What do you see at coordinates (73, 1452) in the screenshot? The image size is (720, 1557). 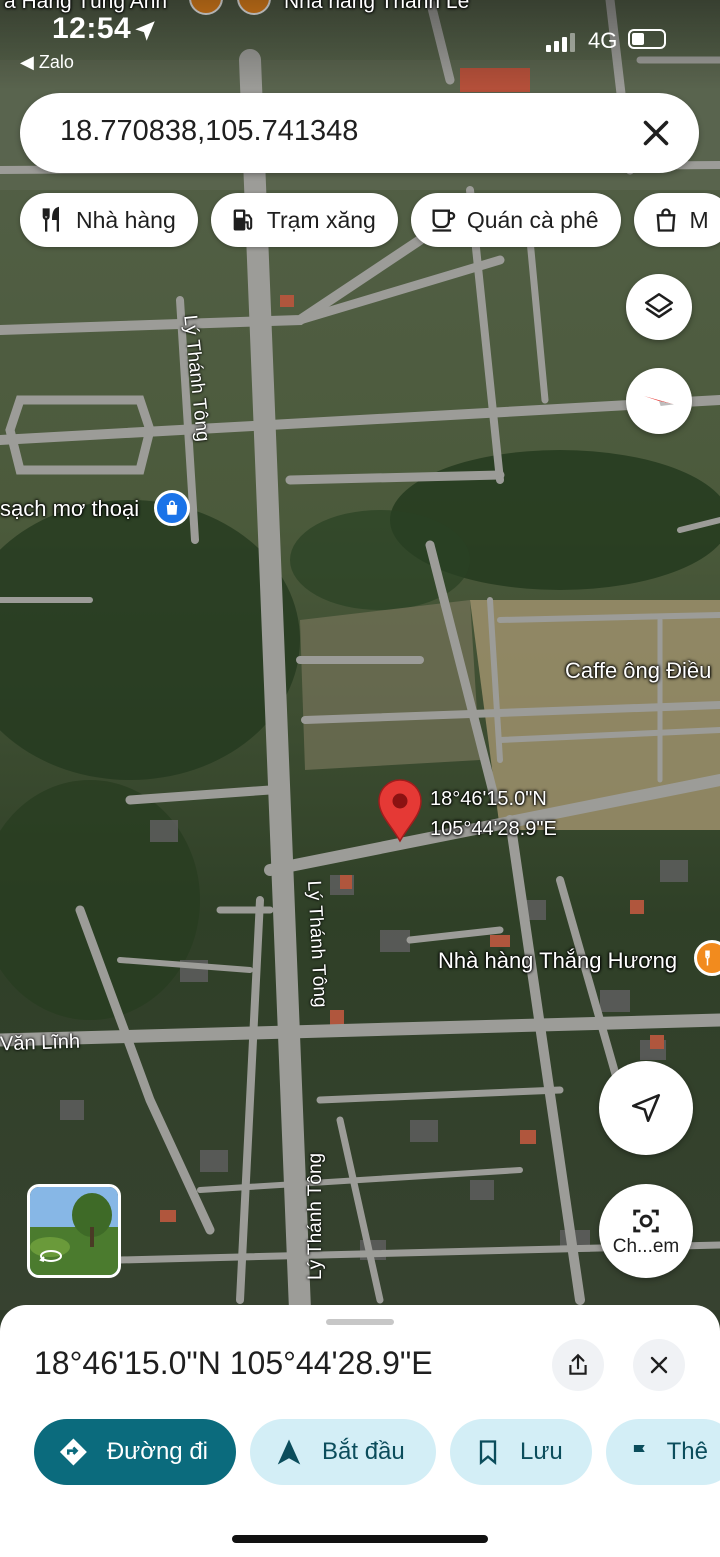 I see `directions-icon` at bounding box center [73, 1452].